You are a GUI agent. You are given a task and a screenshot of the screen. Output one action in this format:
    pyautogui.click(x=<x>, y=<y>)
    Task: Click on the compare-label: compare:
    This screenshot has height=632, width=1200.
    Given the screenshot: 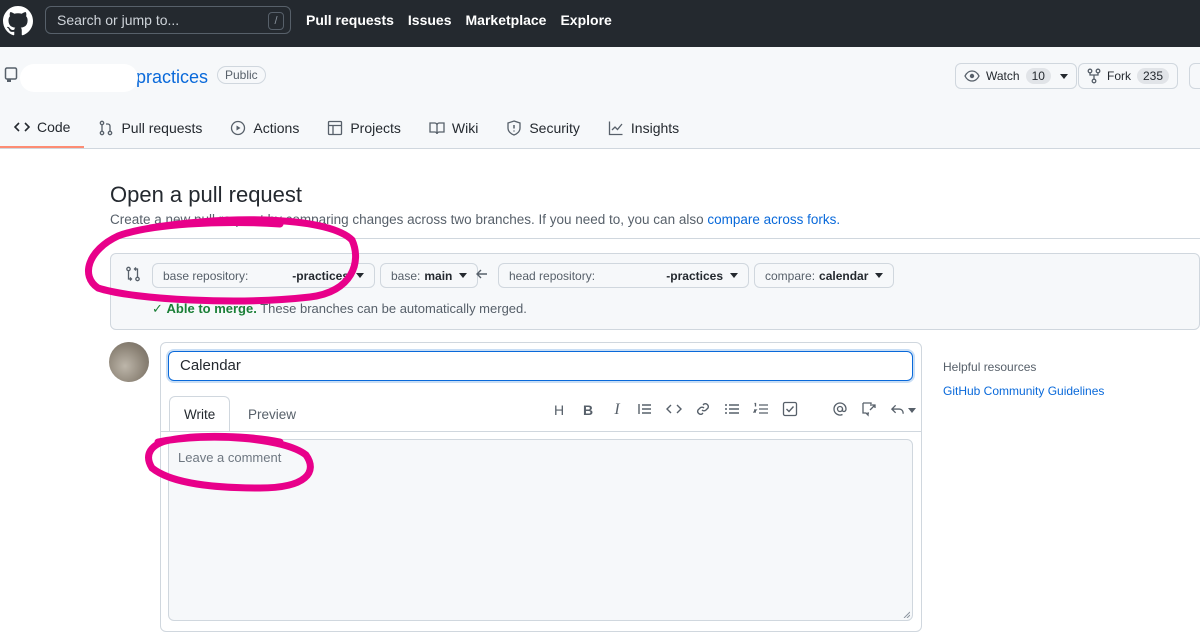 What is the action you would take?
    pyautogui.click(x=790, y=275)
    